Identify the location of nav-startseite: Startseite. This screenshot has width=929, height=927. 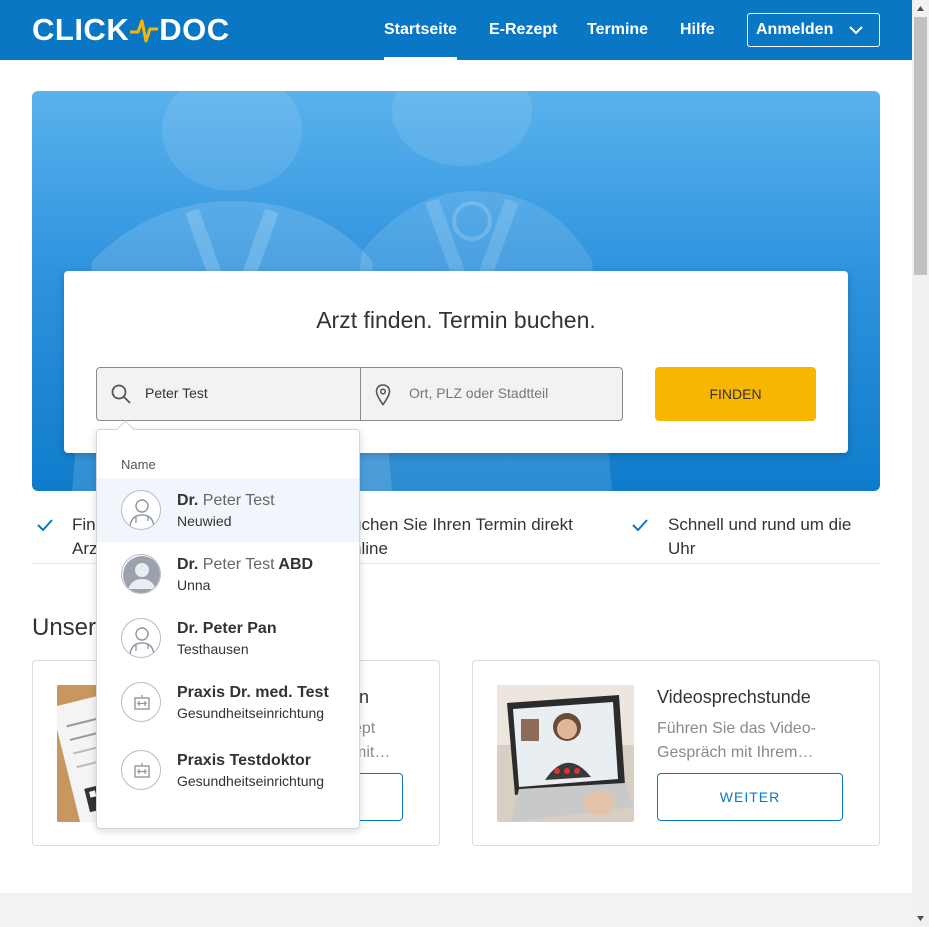
(420, 30).